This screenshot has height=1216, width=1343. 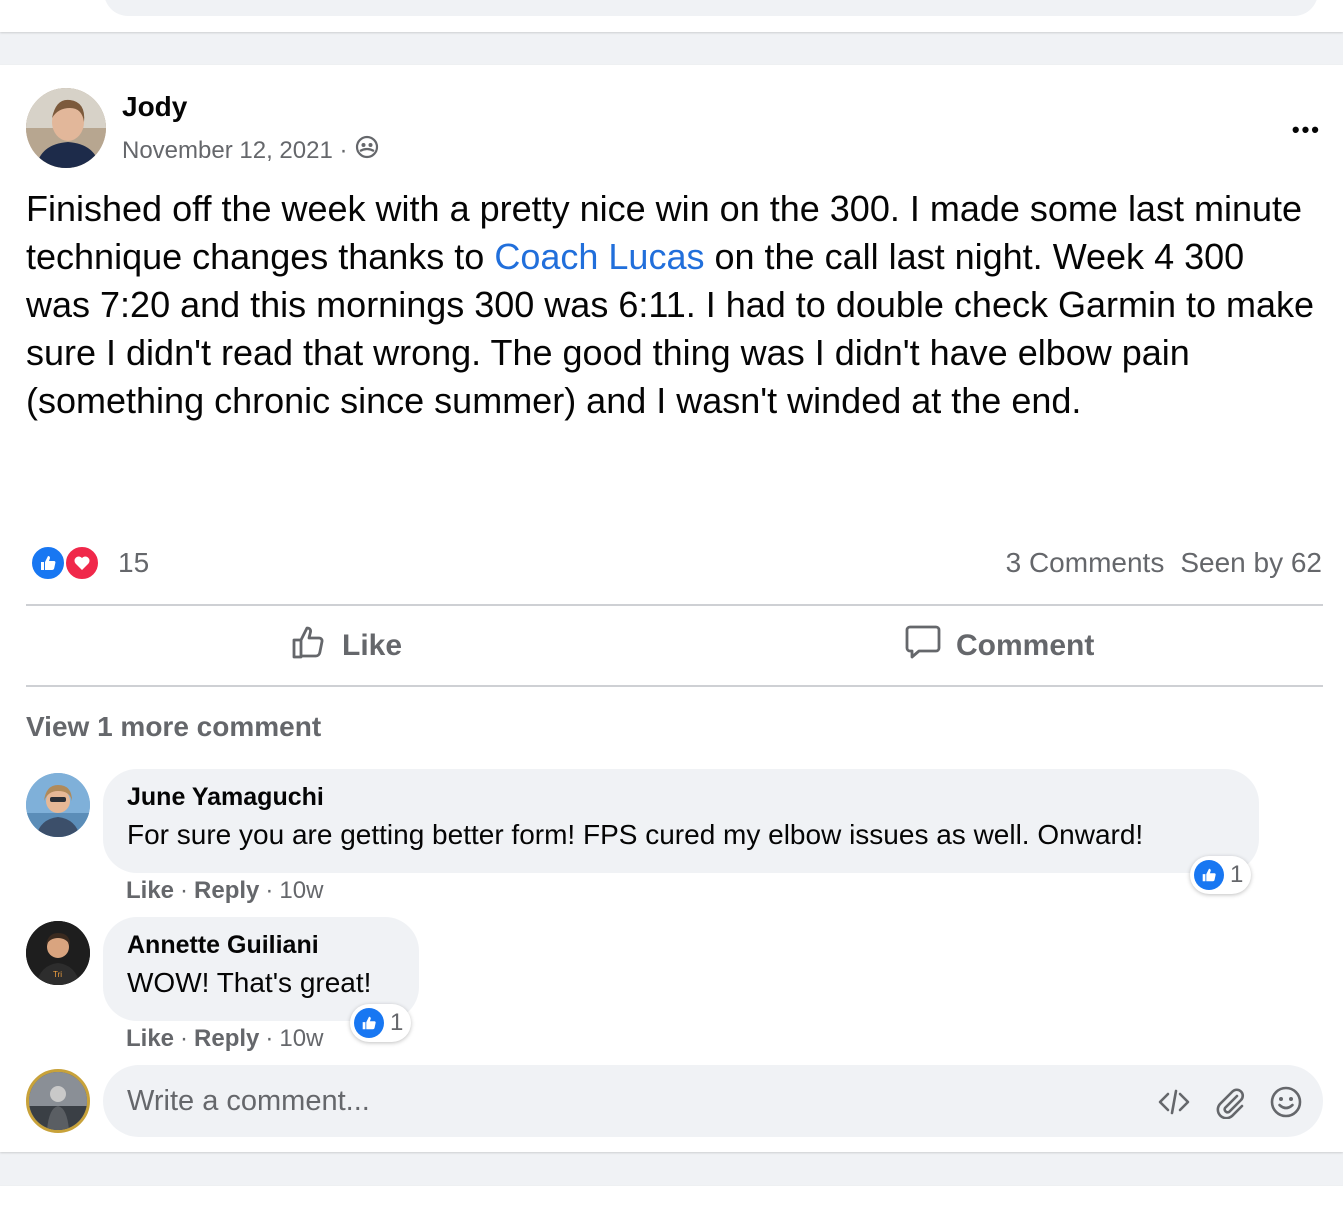 What do you see at coordinates (1025, 645) in the screenshot?
I see `comment-button-label: Comment` at bounding box center [1025, 645].